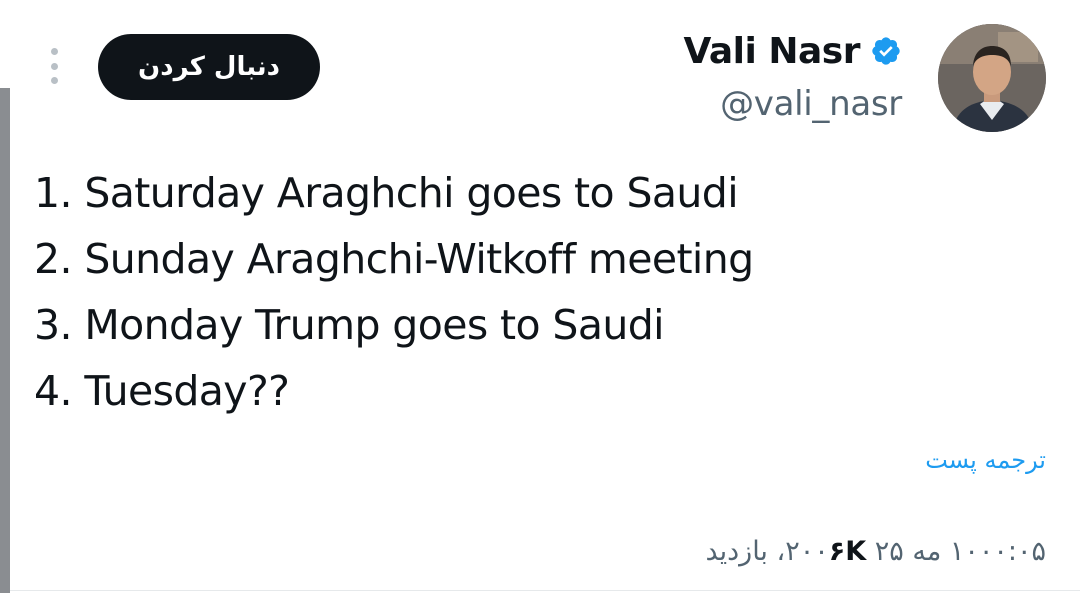 This screenshot has width=1080, height=593. What do you see at coordinates (209, 67) in the screenshot?
I see `follow-button: دنبال کردن` at bounding box center [209, 67].